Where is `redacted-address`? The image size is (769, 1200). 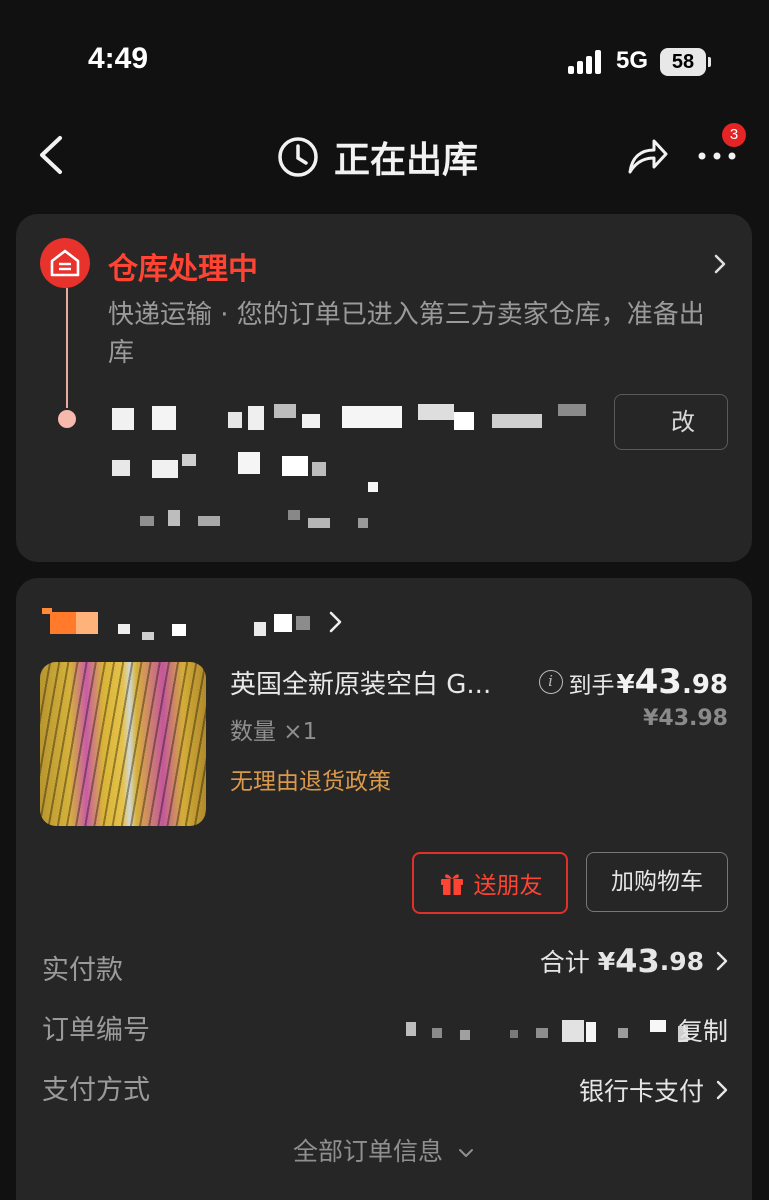 redacted-address is located at coordinates (362, 474).